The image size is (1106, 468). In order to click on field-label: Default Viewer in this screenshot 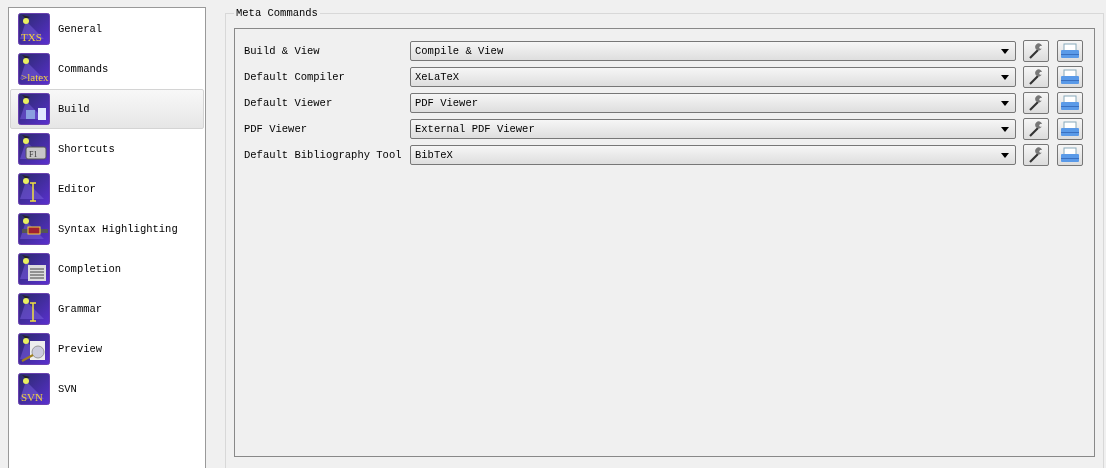, I will do `click(289, 103)`.